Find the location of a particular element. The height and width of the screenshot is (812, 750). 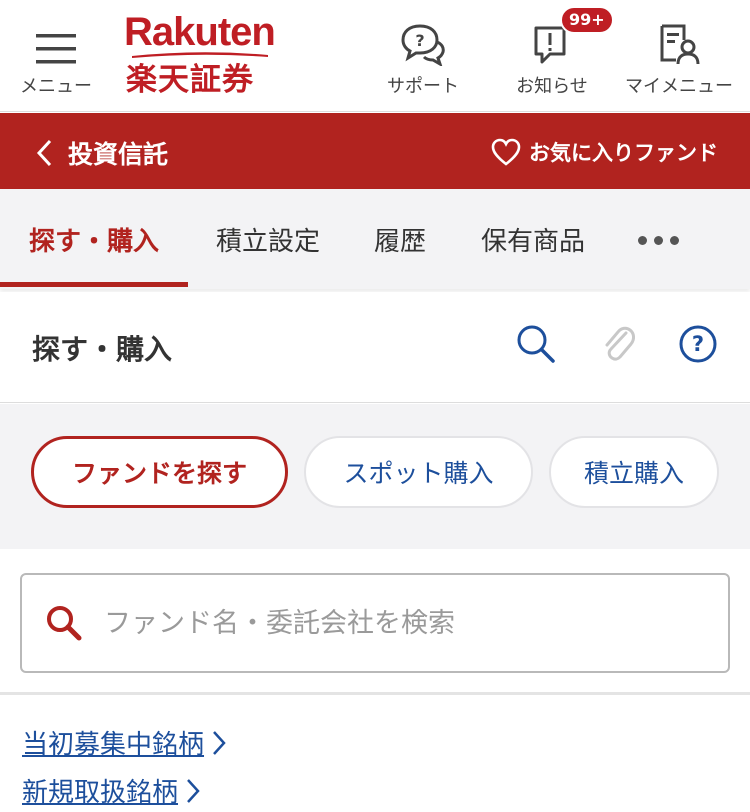

back-button: 投資信託 is located at coordinates (102, 153).